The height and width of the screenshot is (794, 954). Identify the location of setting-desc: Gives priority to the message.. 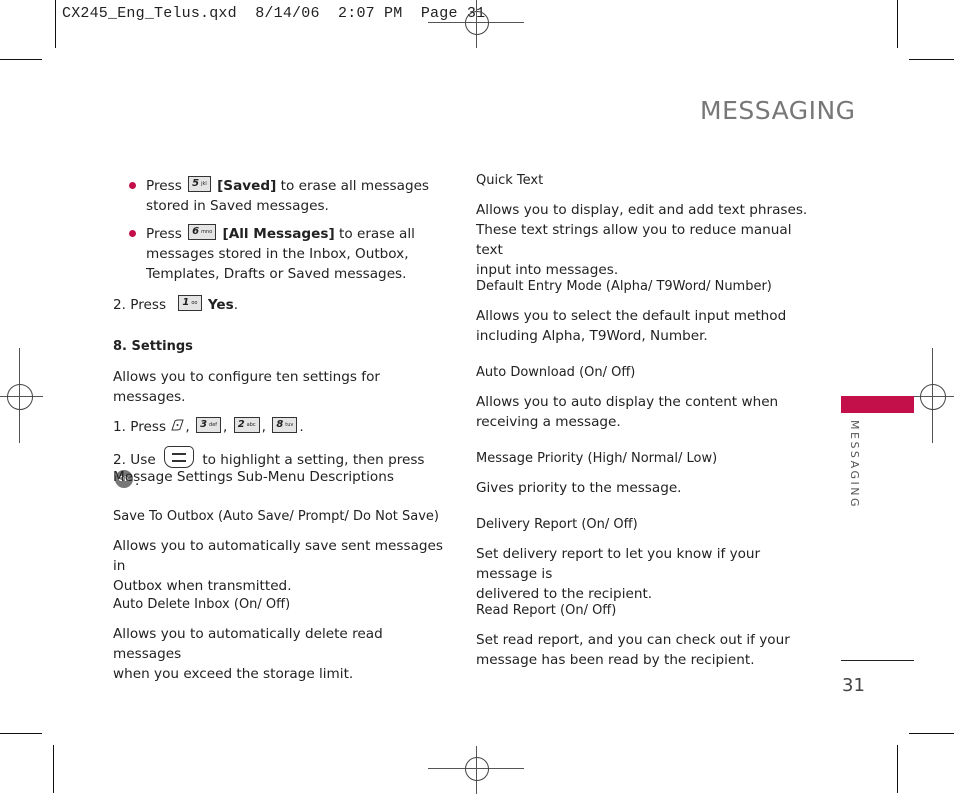
(579, 488).